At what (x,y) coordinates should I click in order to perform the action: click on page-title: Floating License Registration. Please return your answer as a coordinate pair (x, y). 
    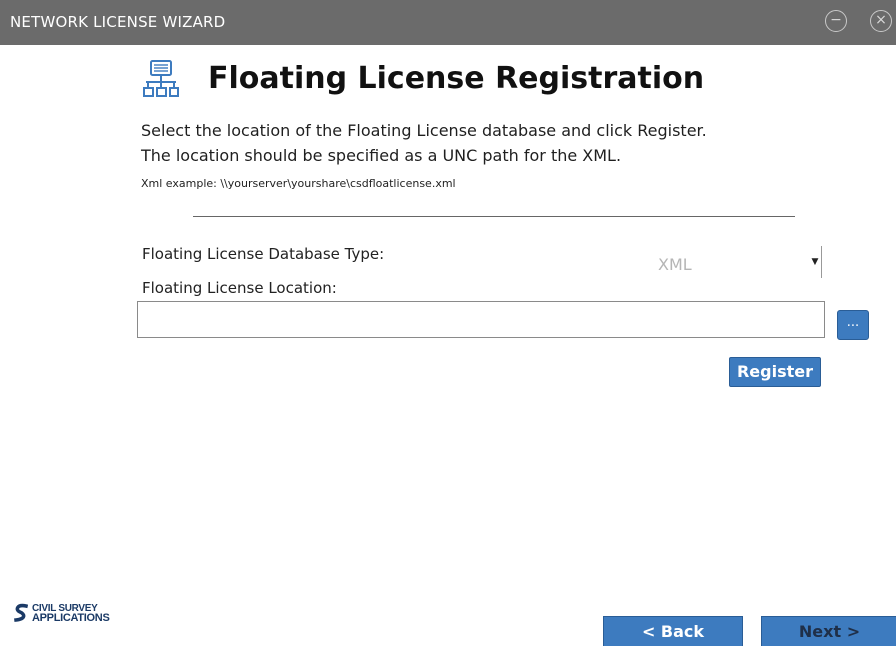
    Looking at the image, I should click on (456, 78).